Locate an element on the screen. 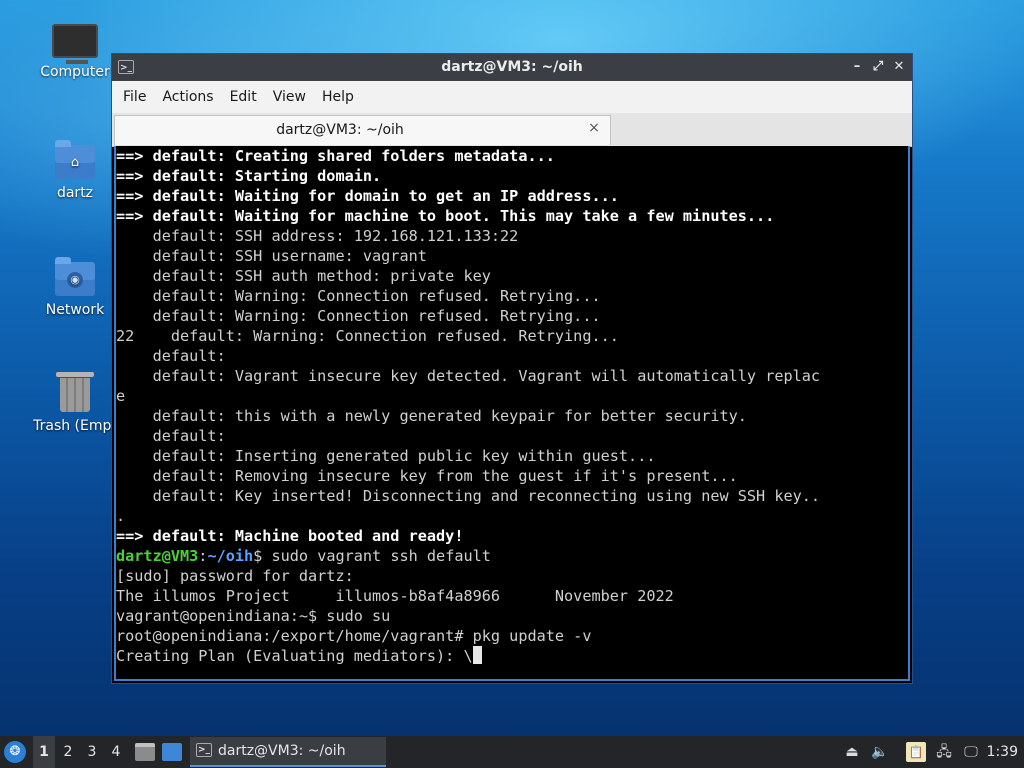  desktop-icon-trash: Trash (Empt is located at coordinates (75, 403).